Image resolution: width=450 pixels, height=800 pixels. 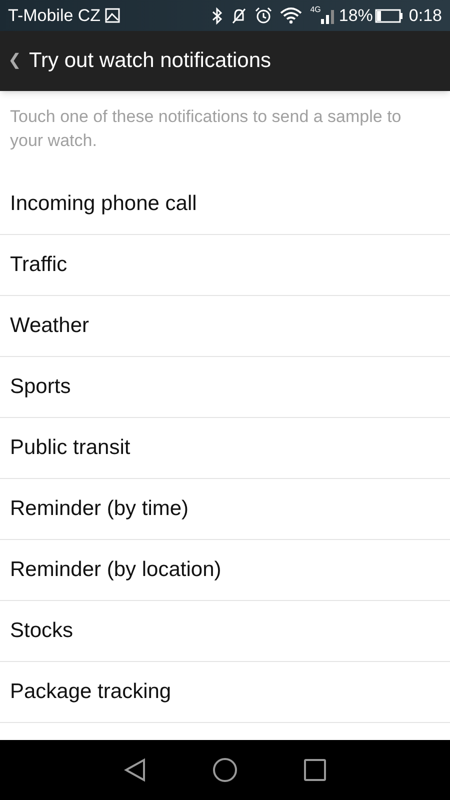 What do you see at coordinates (425, 15) in the screenshot?
I see `clock-time: 0:18` at bounding box center [425, 15].